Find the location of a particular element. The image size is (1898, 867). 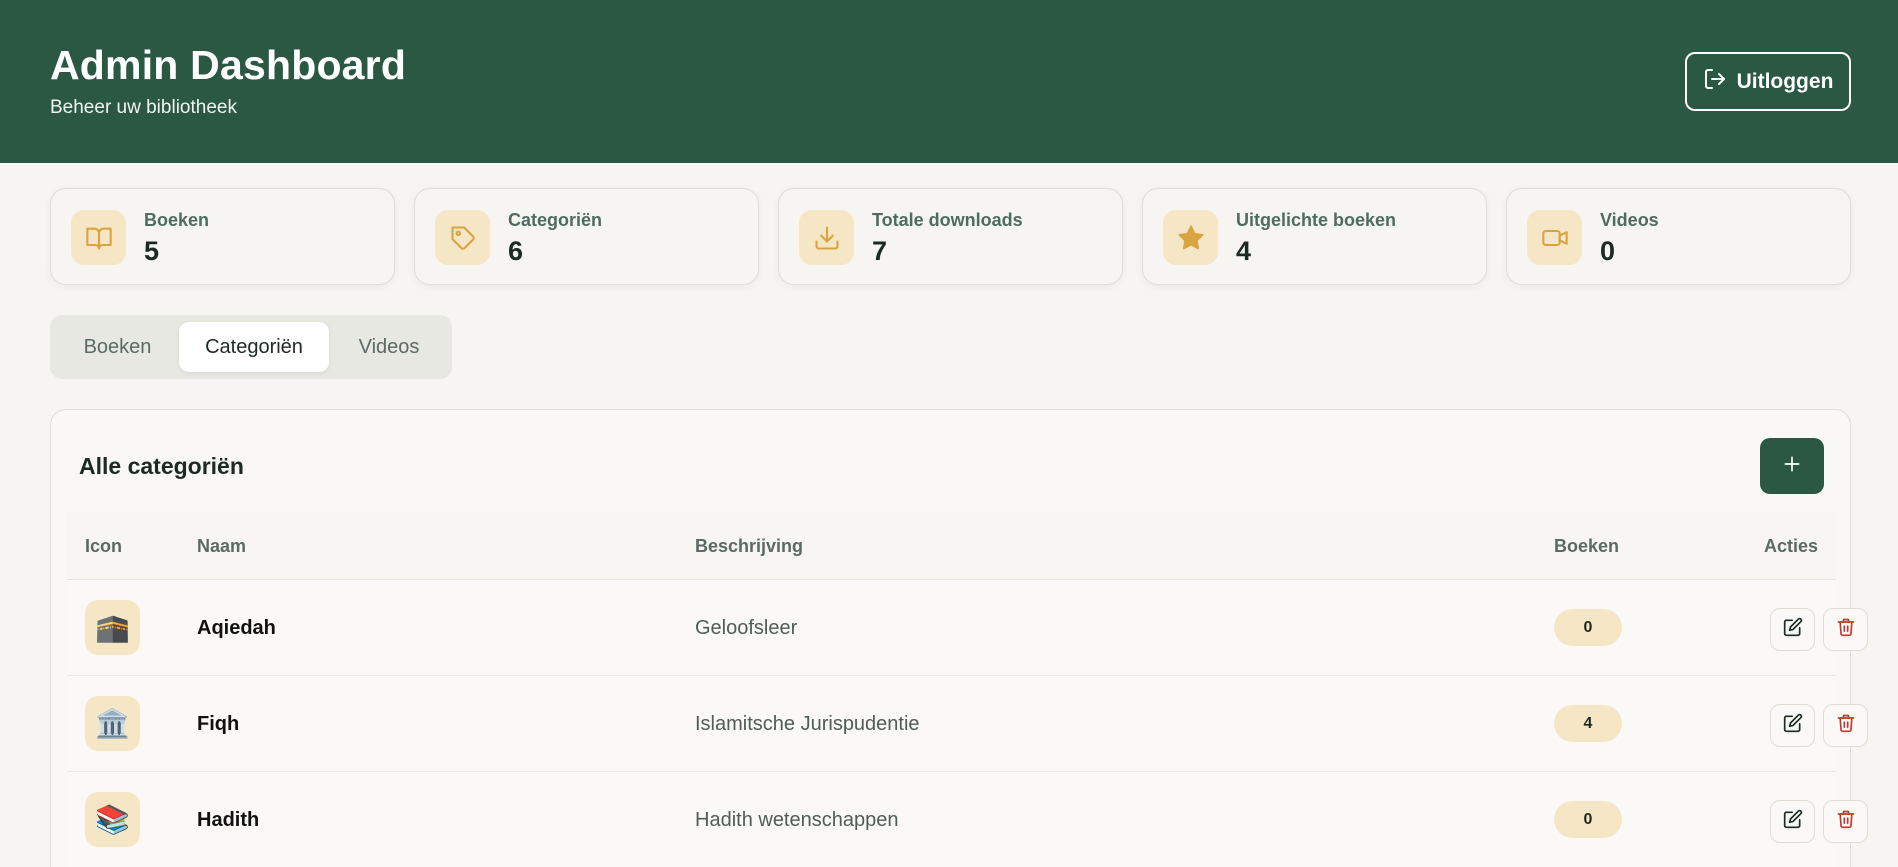

add-category-button is located at coordinates (1792, 466).